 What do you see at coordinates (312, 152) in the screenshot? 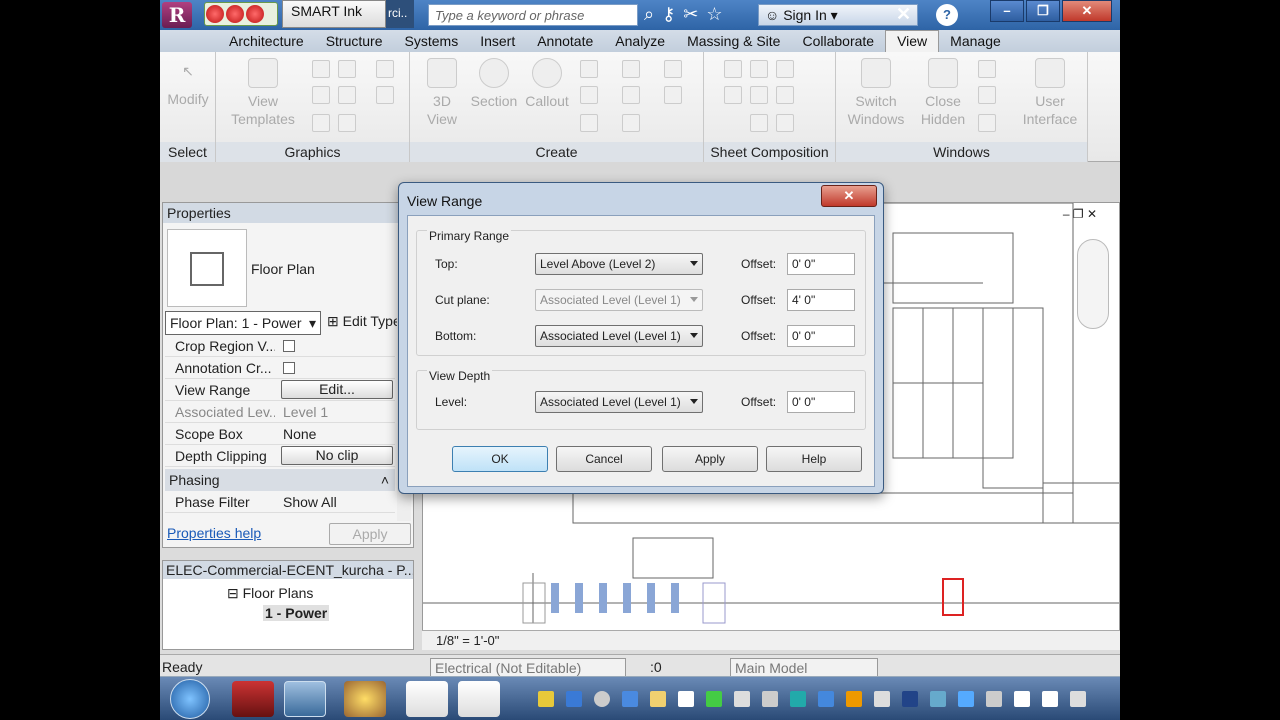
I see `graphics-panel-title: Graphics` at bounding box center [312, 152].